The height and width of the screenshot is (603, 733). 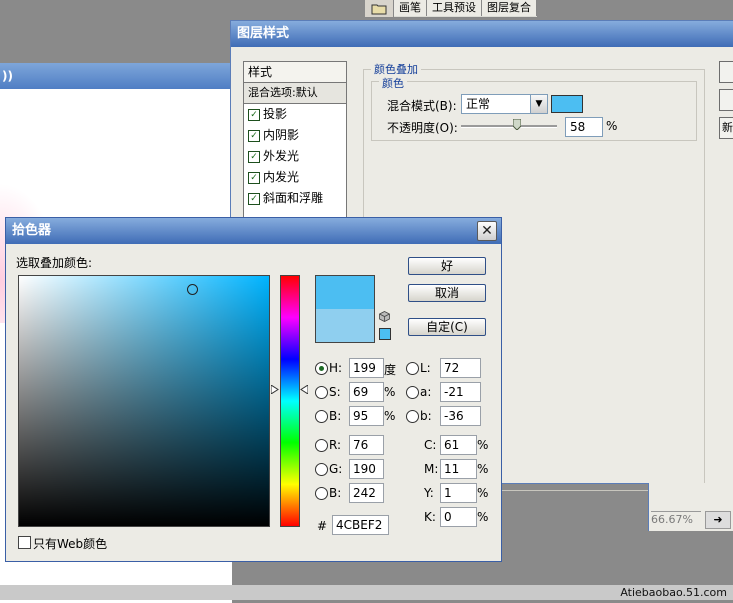 I want to click on web-only-checkbox, so click(x=24, y=542).